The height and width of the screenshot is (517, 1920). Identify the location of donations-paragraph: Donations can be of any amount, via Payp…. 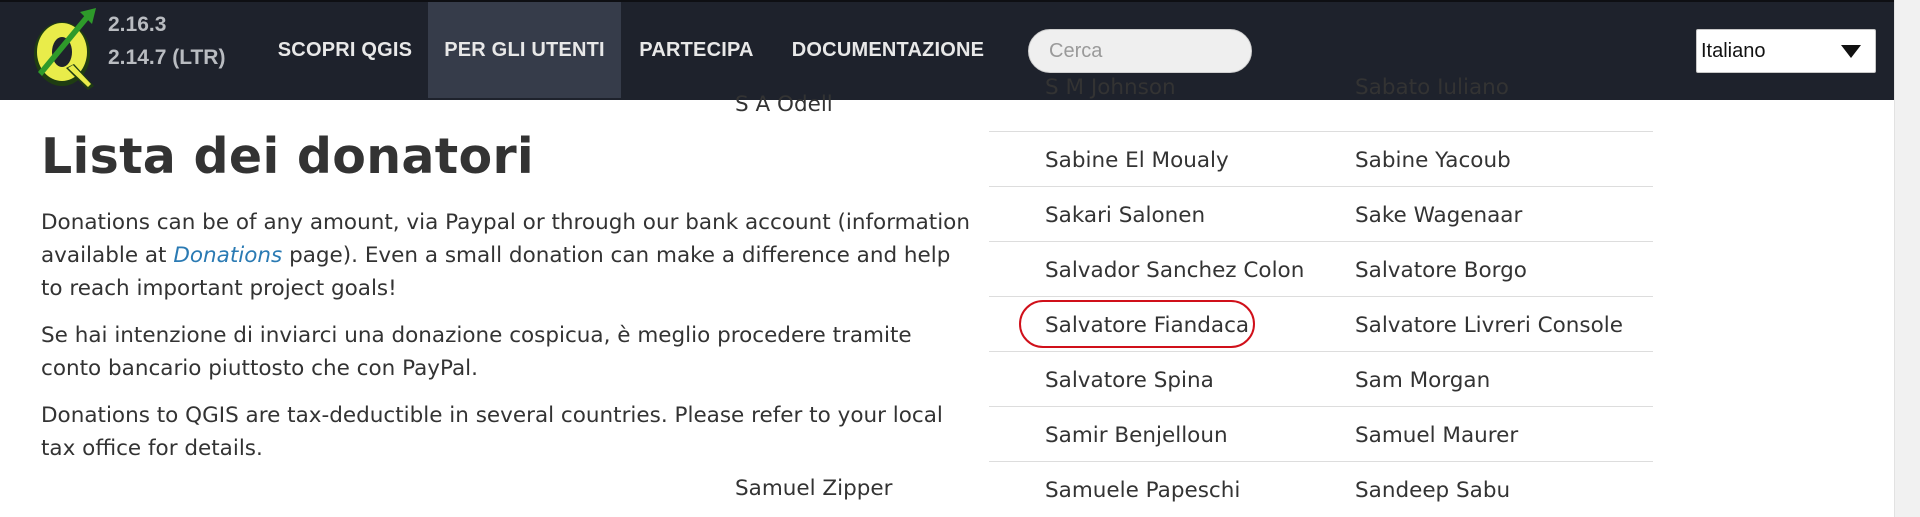
(506, 255).